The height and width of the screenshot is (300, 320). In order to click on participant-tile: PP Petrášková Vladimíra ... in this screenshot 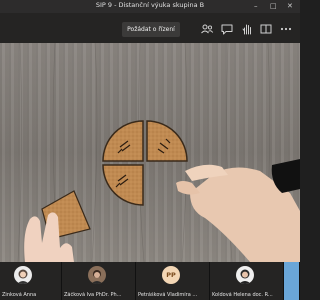, I will do `click(173, 281)`.